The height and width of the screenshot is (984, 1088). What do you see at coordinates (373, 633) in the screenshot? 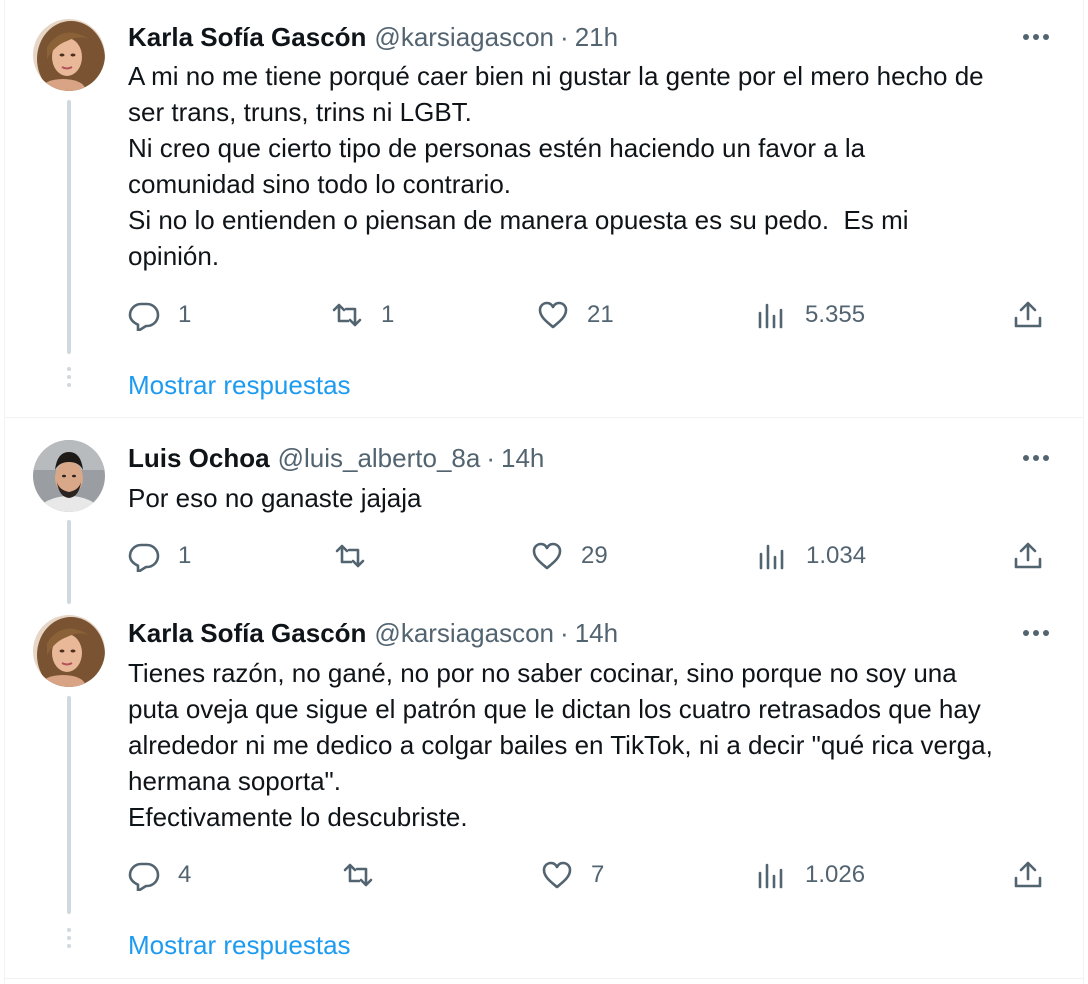
I see `tweet-header: Karla Sofía Gascón @karsiagascon · 14h` at bounding box center [373, 633].